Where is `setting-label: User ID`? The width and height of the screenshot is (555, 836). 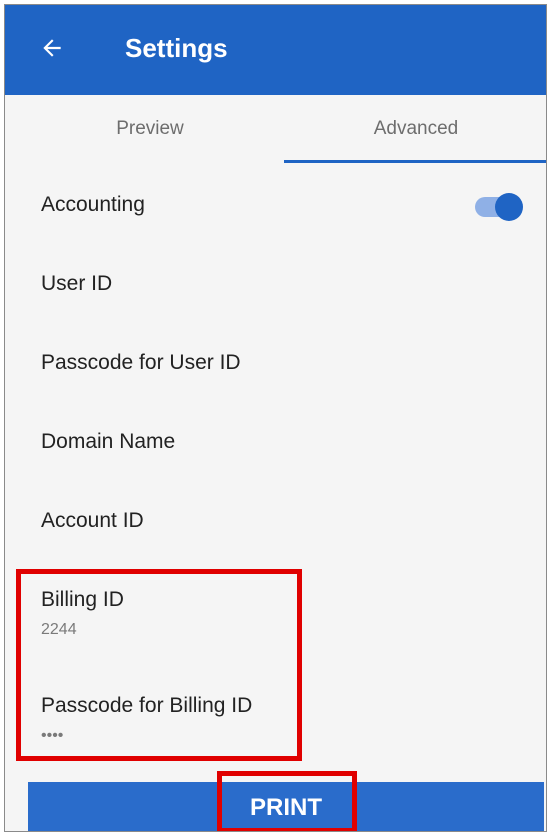
setting-label: User ID is located at coordinates (77, 283).